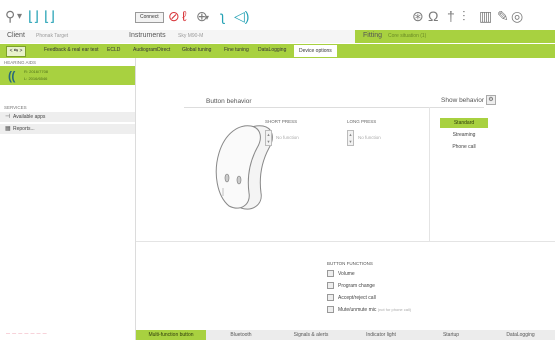  I want to click on show-behavior-label: Show behavior, so click(462, 100).